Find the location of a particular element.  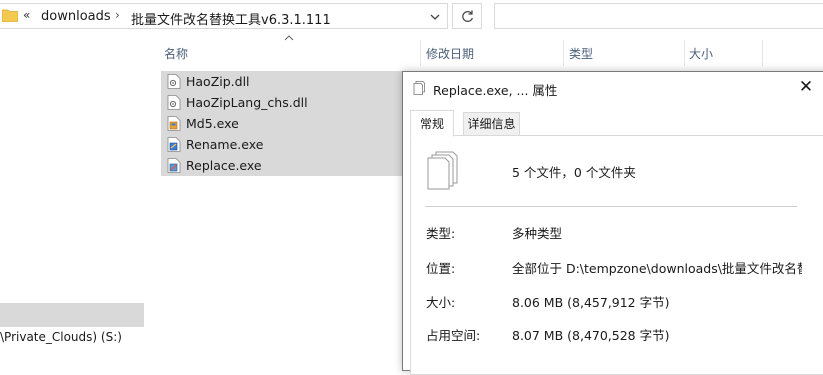

nav-item-drive-s: \Private_Clouds) (S:) is located at coordinates (61, 337).